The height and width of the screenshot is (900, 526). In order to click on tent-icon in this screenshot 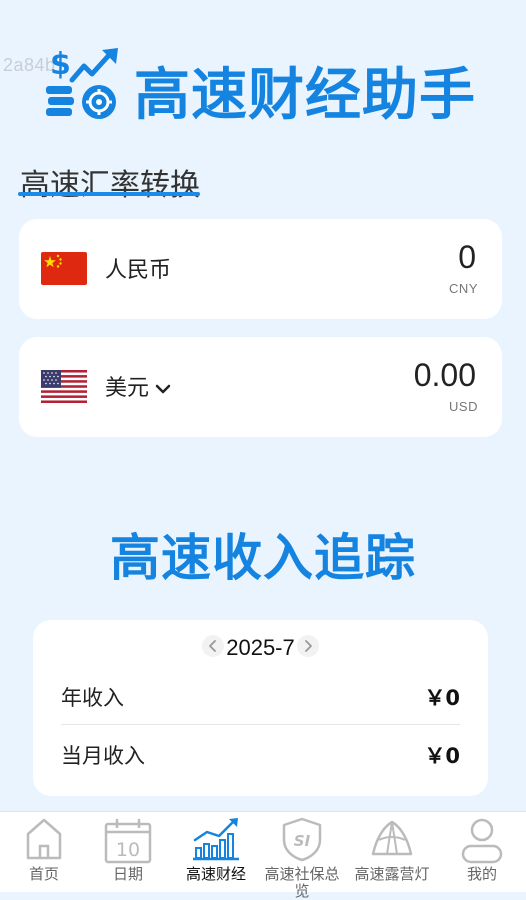, I will do `click(392, 838)`.